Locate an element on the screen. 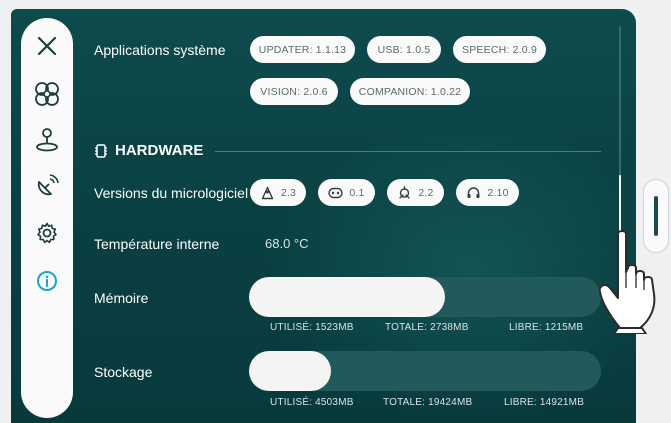 This screenshot has width=671, height=423. info-icon is located at coordinates (47, 281).